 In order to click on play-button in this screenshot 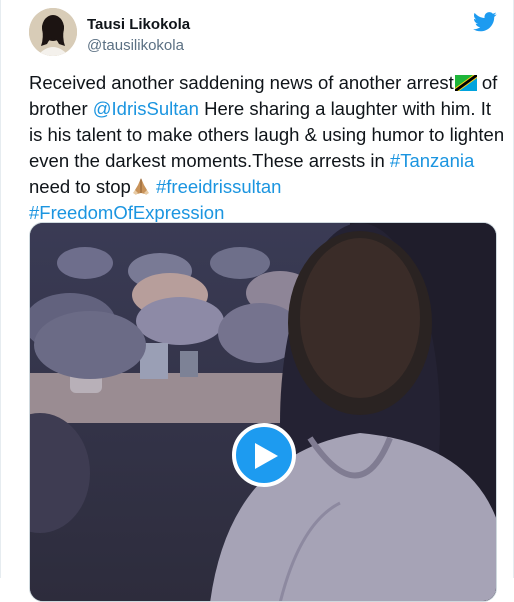, I will do `click(264, 455)`.